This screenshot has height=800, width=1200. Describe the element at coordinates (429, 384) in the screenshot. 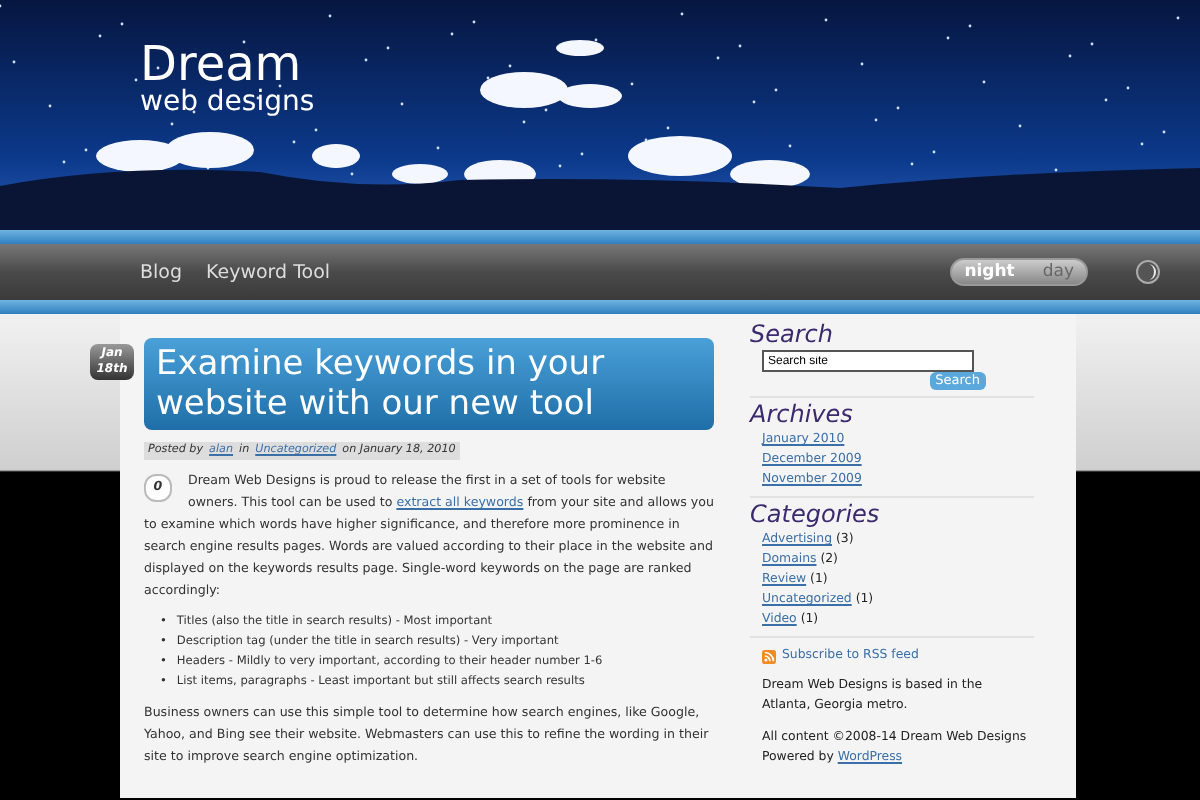

I see `post-title: Examine keywords in your website with our new tool` at that location.